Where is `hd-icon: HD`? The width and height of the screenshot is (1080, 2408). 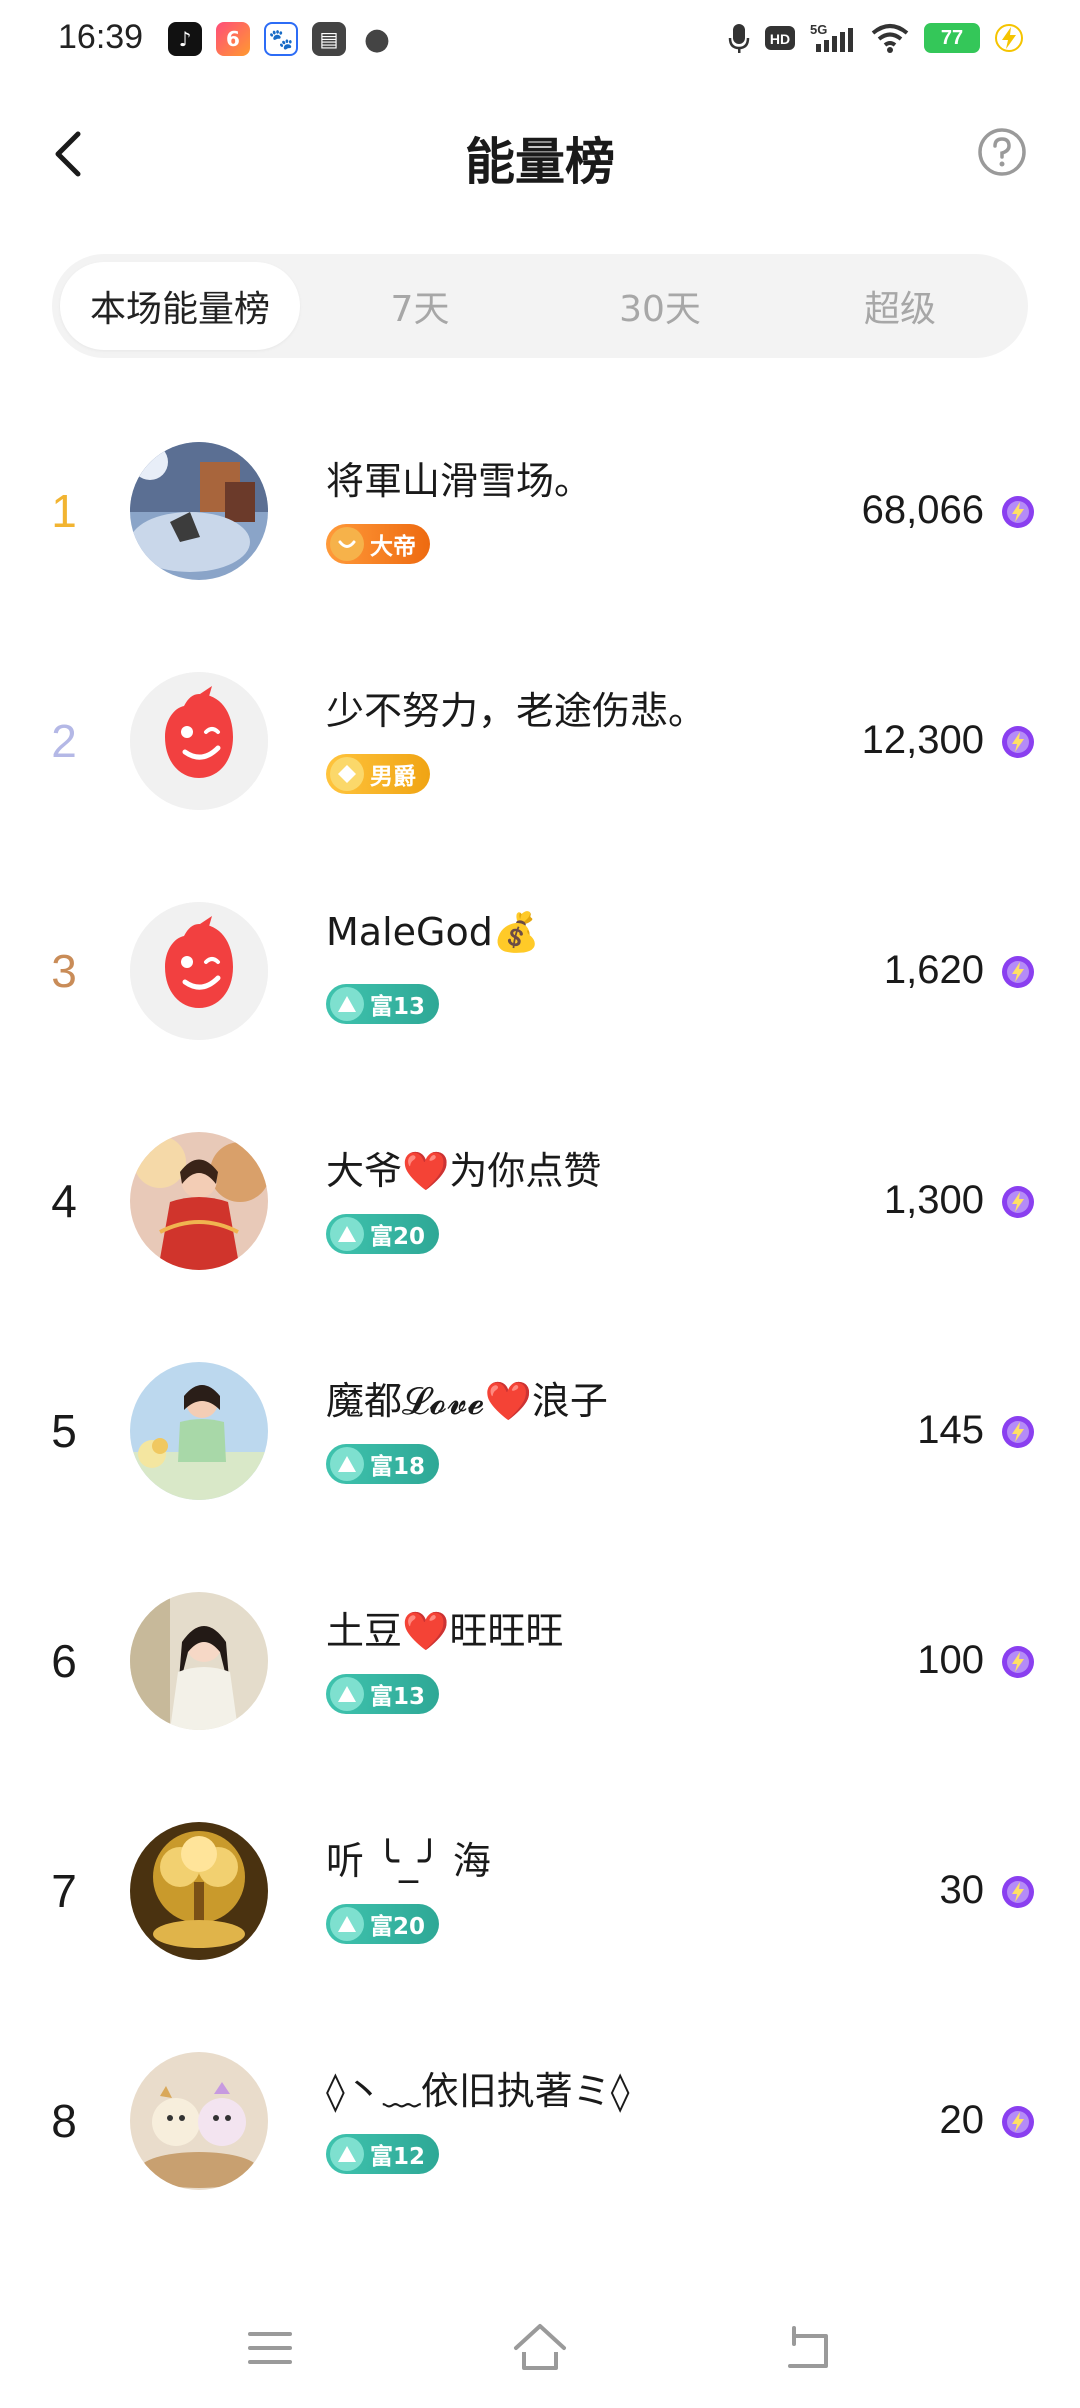 hd-icon: HD is located at coordinates (780, 38).